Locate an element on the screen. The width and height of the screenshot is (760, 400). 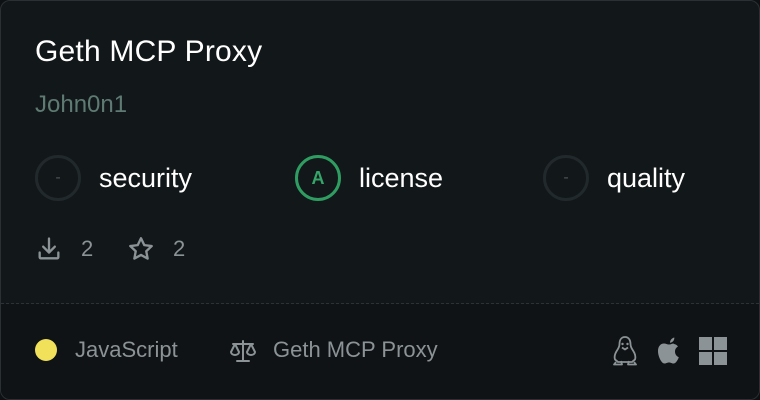
apple-icon is located at coordinates (669, 353).